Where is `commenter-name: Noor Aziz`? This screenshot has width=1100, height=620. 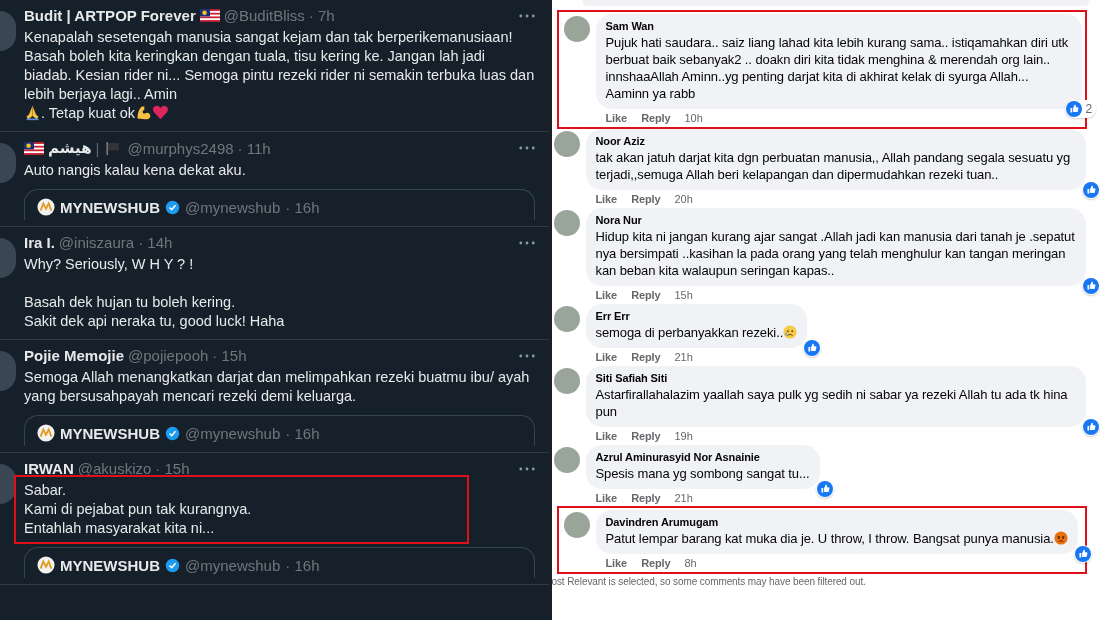
commenter-name: Noor Aziz is located at coordinates (835, 141).